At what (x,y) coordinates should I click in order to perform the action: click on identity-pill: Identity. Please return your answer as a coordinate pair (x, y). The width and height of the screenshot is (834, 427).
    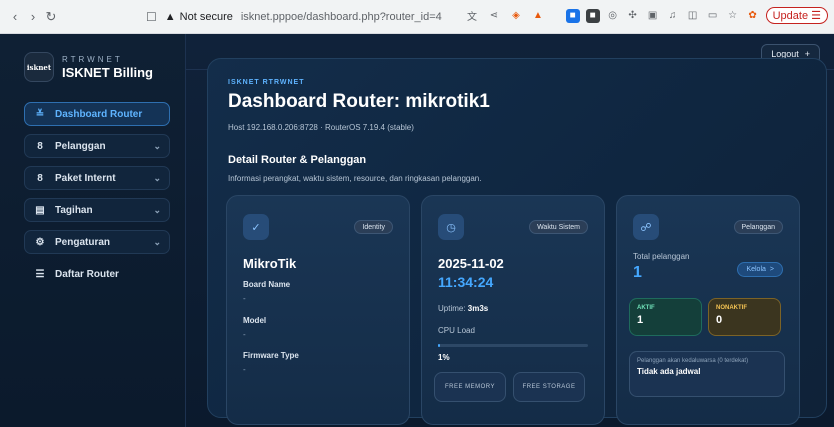
    Looking at the image, I should click on (373, 227).